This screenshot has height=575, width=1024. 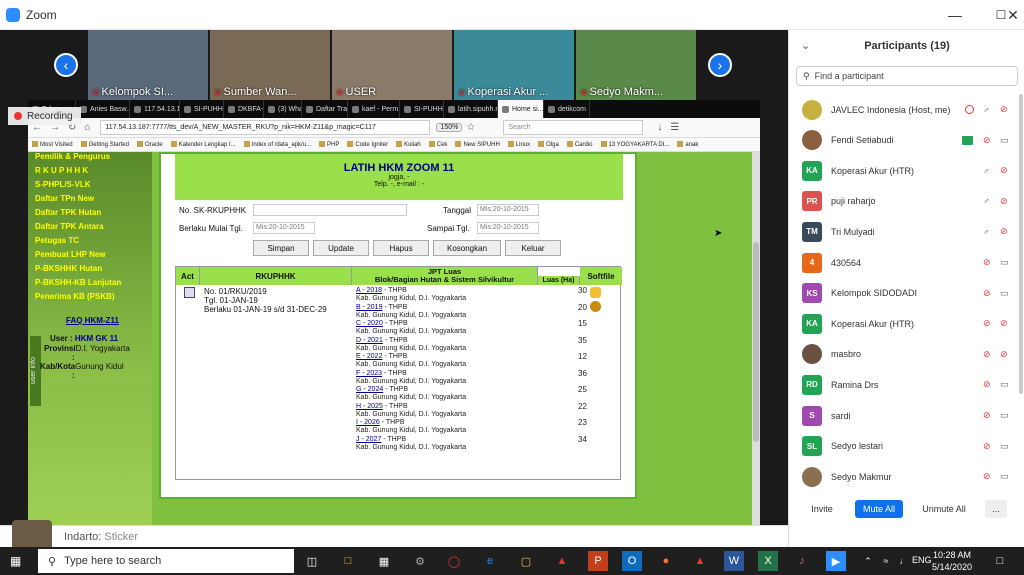 I want to click on bookmark-item: Kuliah, so click(x=408, y=144).